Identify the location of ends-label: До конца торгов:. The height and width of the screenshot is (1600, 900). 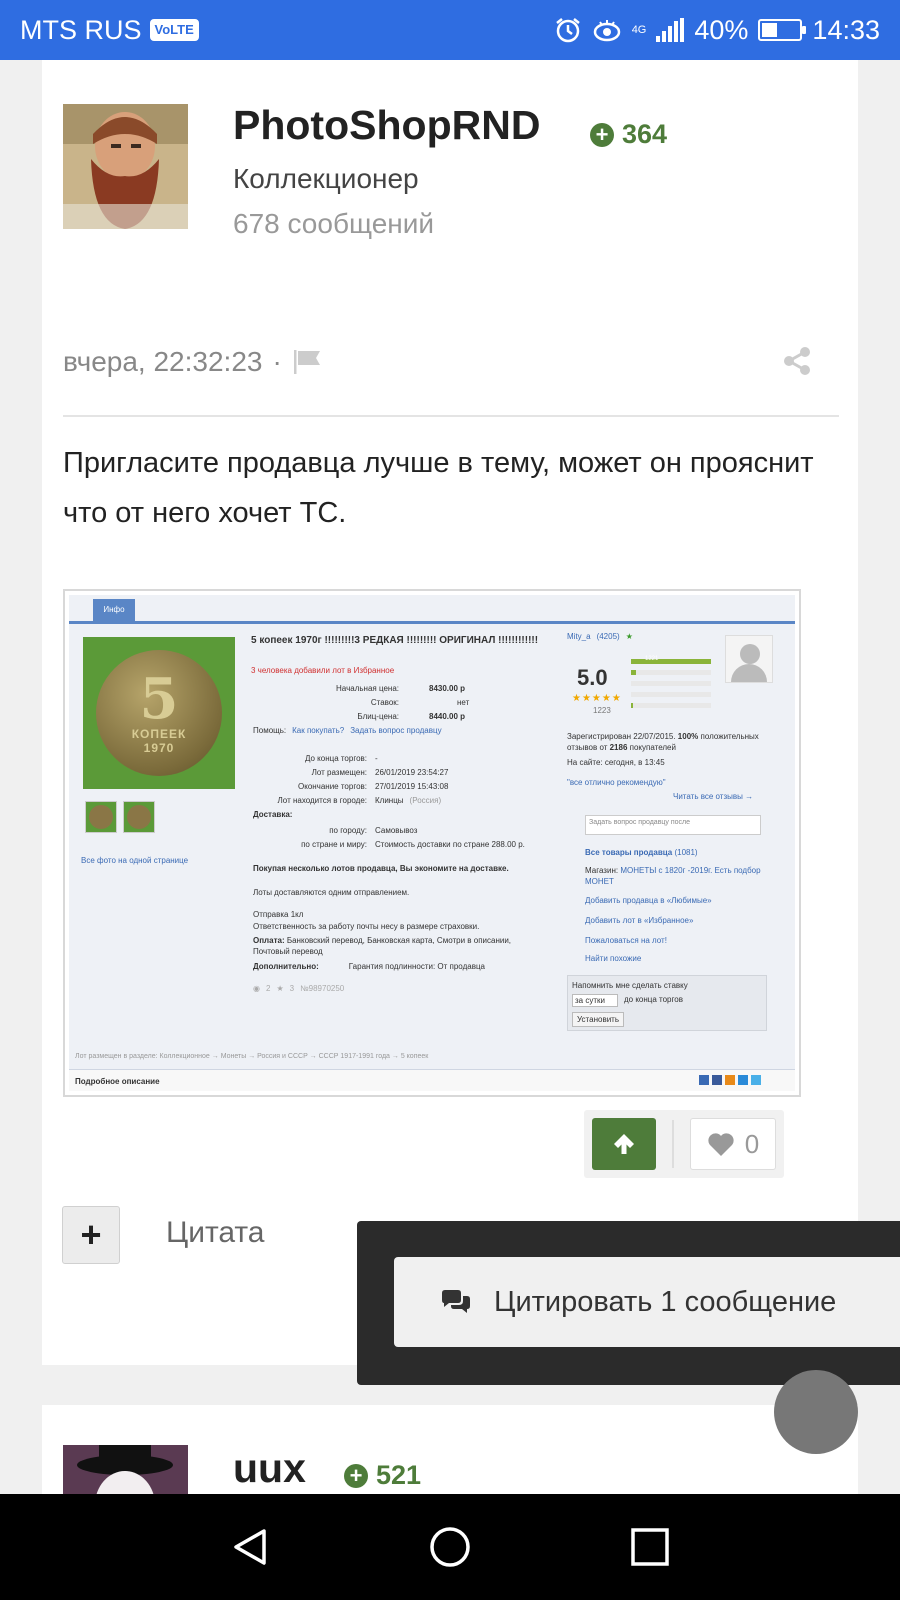
(335, 758).